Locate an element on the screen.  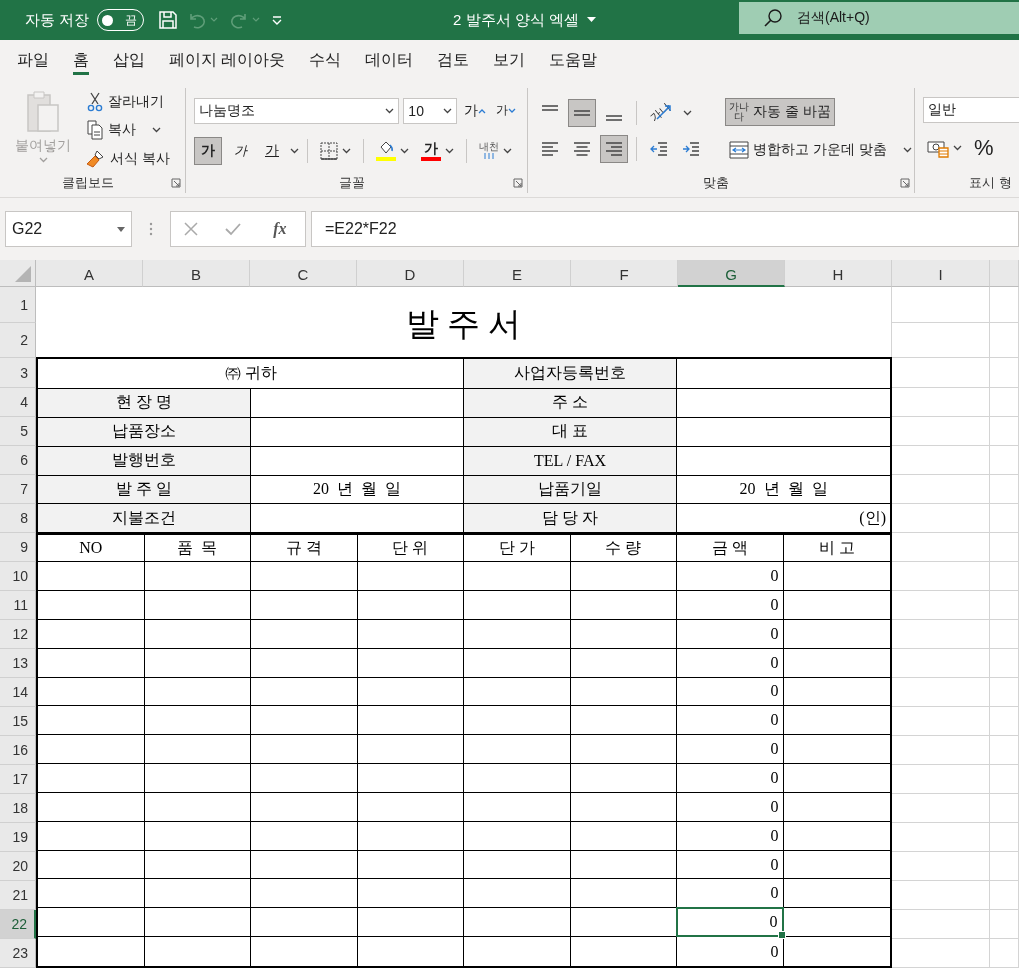
italic-button: 가 is located at coordinates (240, 150).